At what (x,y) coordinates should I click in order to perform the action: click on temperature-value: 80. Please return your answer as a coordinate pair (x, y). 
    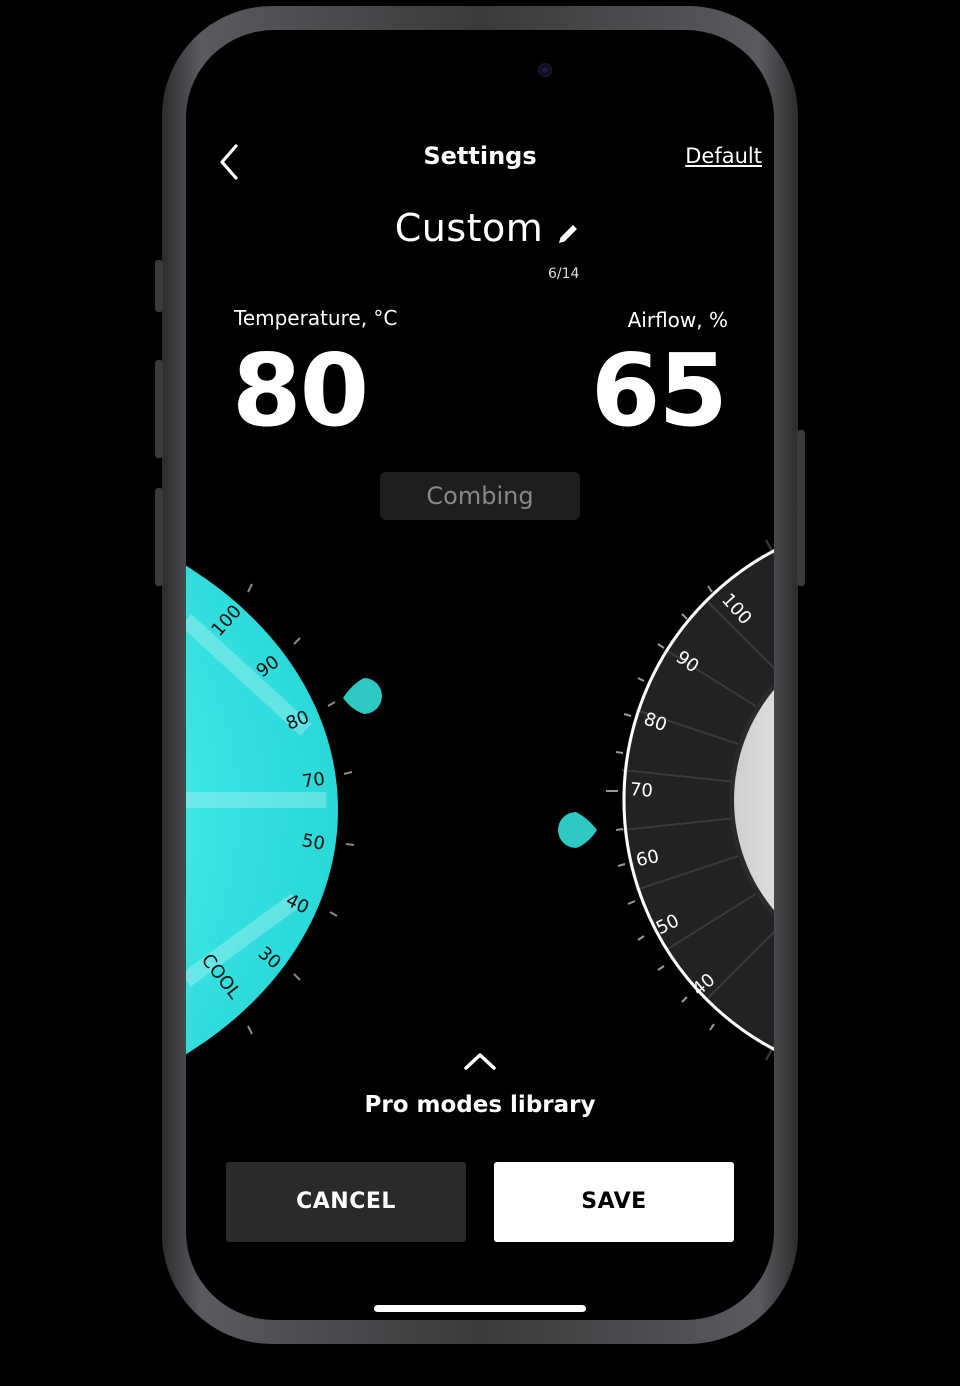
    Looking at the image, I should click on (300, 390).